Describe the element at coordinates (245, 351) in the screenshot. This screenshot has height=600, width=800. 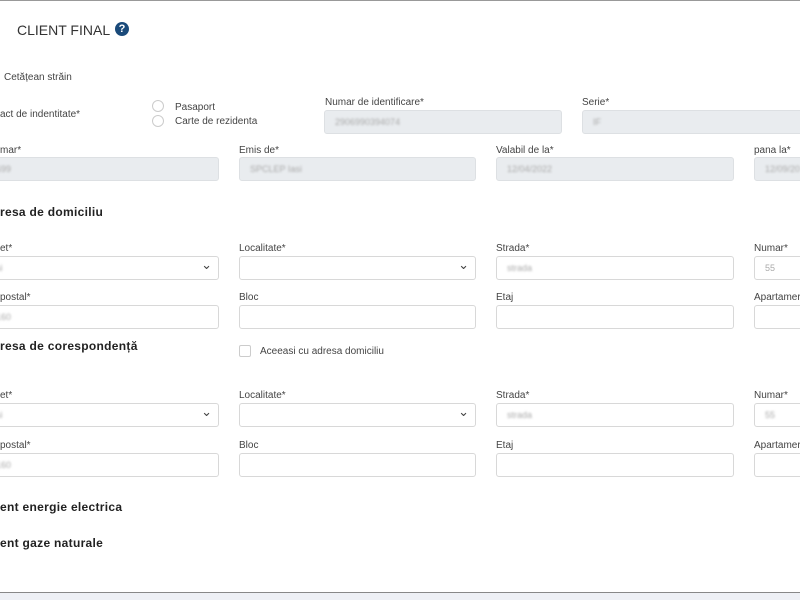
I see `same-address-checkbox` at that location.